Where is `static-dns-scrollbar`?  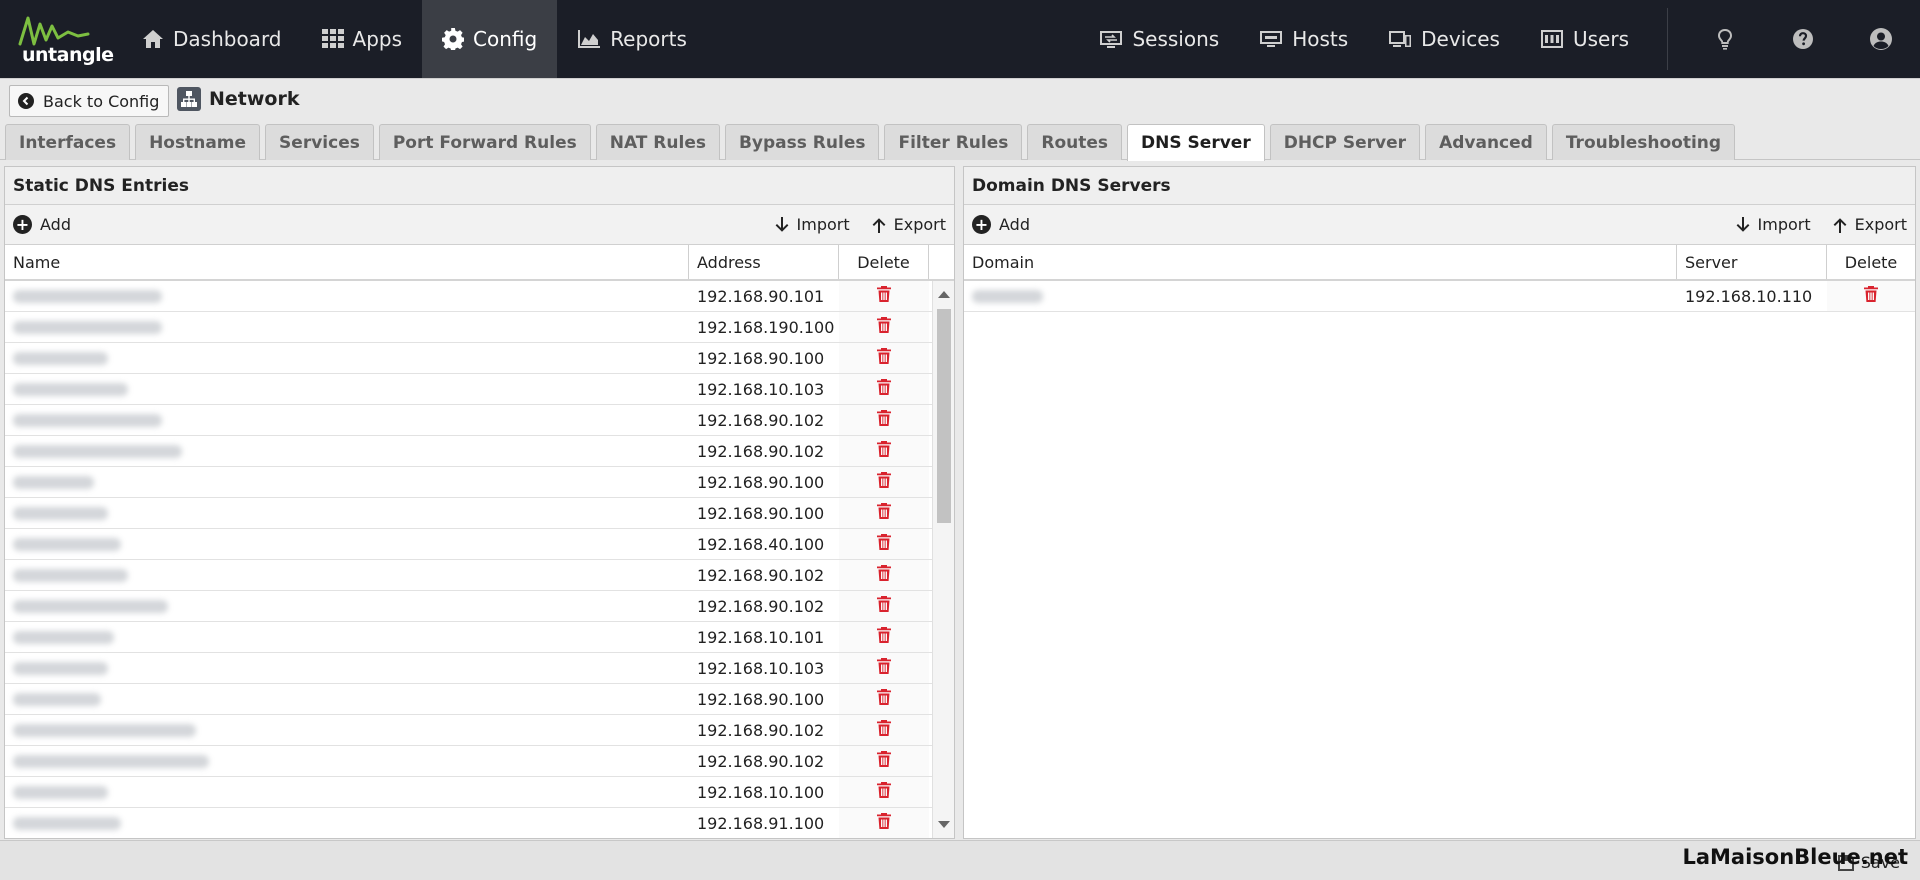
static-dns-scrollbar is located at coordinates (943, 559).